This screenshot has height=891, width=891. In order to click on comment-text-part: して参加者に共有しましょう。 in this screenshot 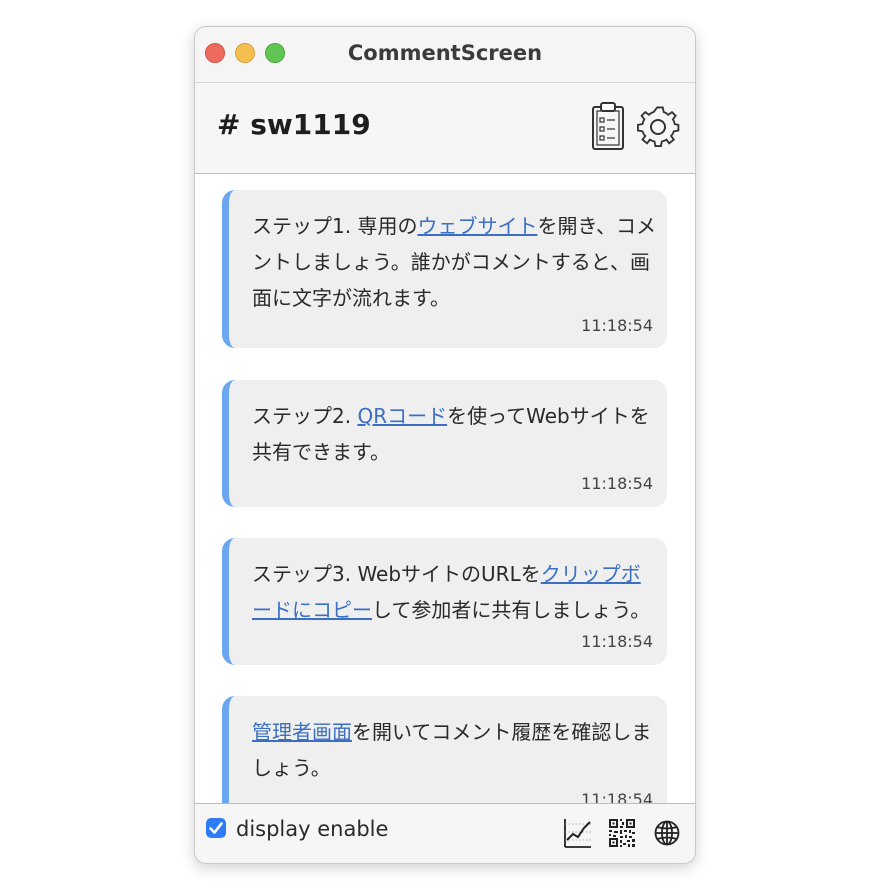, I will do `click(511, 610)`.